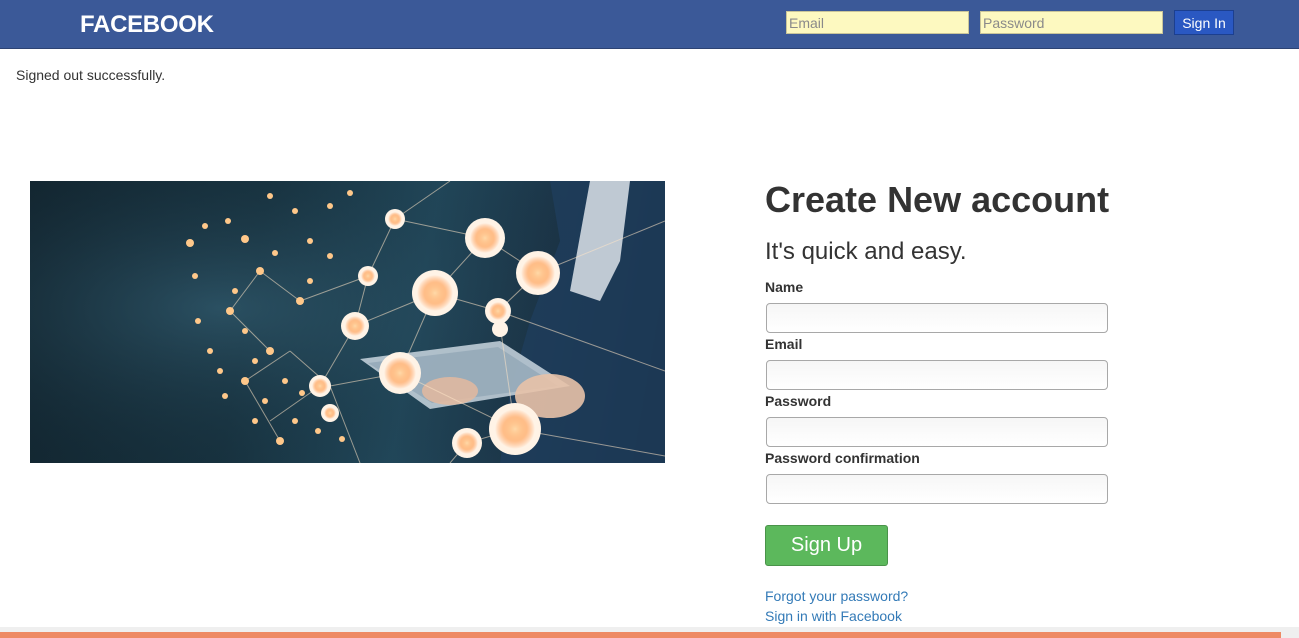  What do you see at coordinates (937, 199) in the screenshot?
I see `signup-title: Create New account` at bounding box center [937, 199].